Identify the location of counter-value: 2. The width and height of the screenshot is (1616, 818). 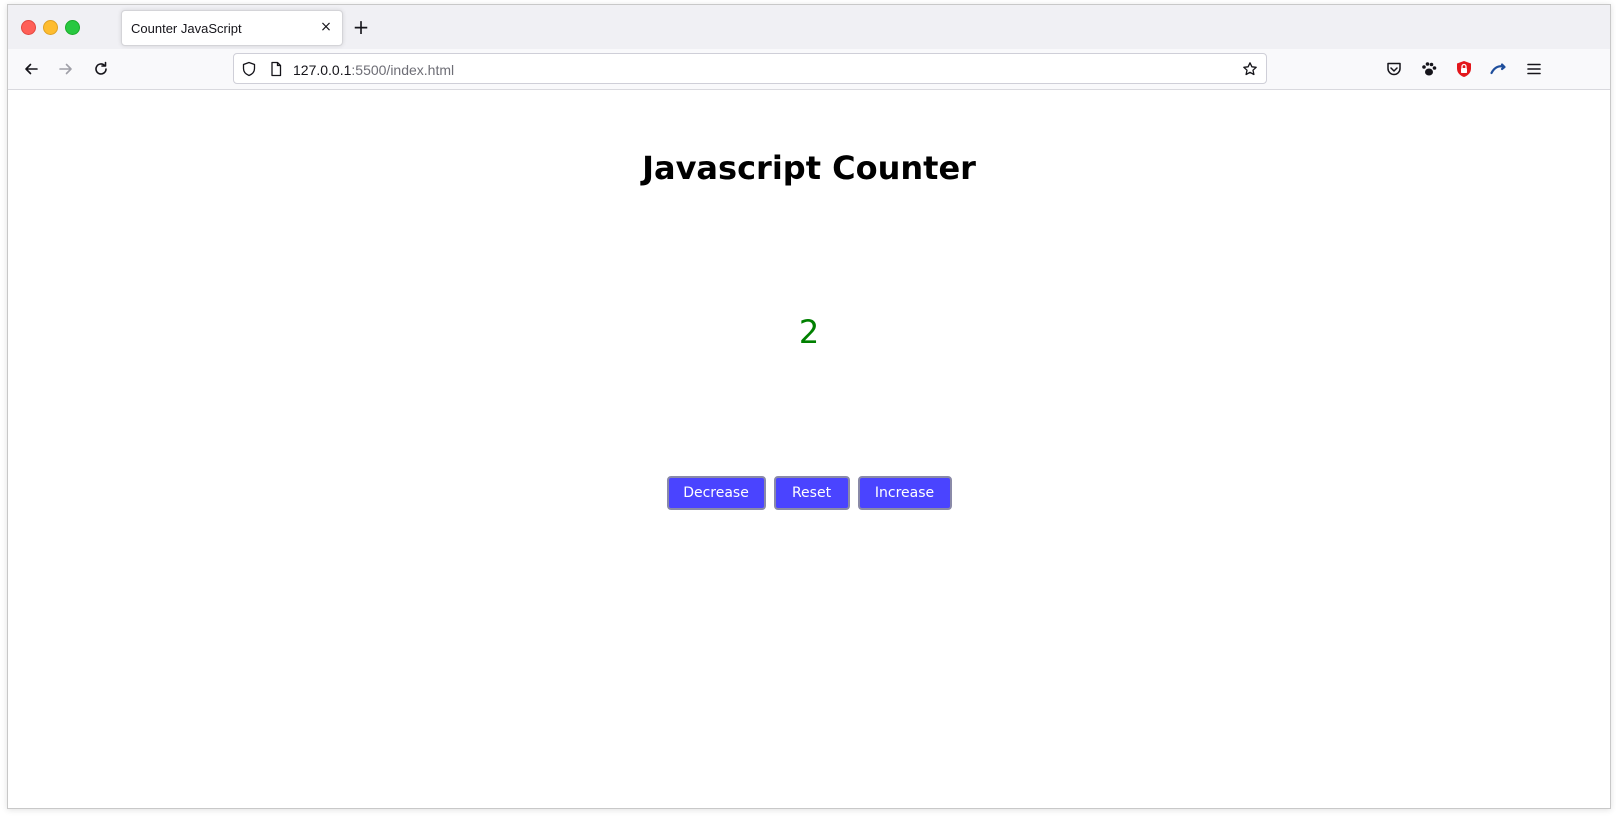
(809, 332).